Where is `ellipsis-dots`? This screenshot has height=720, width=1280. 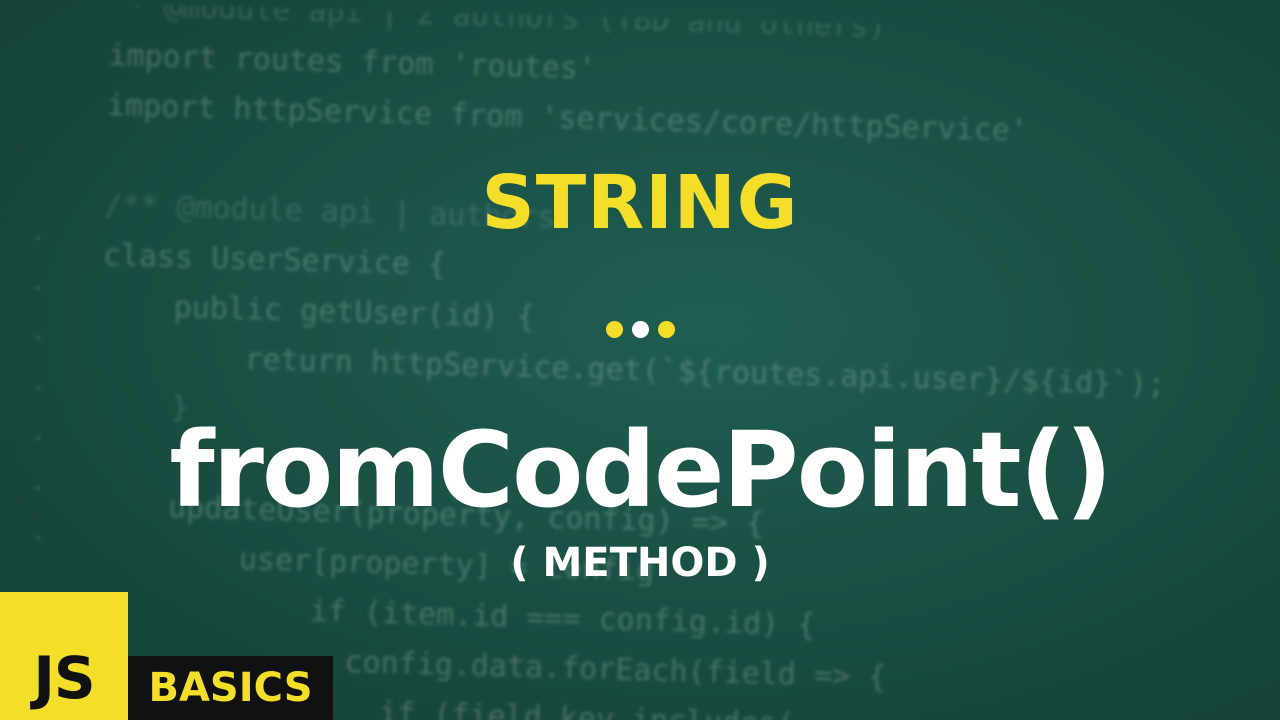 ellipsis-dots is located at coordinates (641, 331).